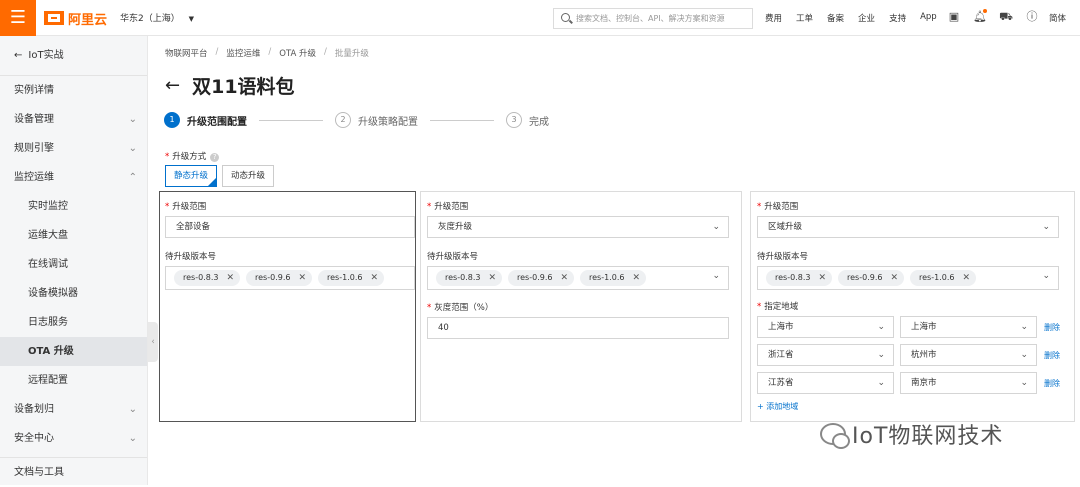  What do you see at coordinates (460, 307) in the screenshot?
I see `gray-range-label: * 灰度范围（%）` at bounding box center [460, 307].